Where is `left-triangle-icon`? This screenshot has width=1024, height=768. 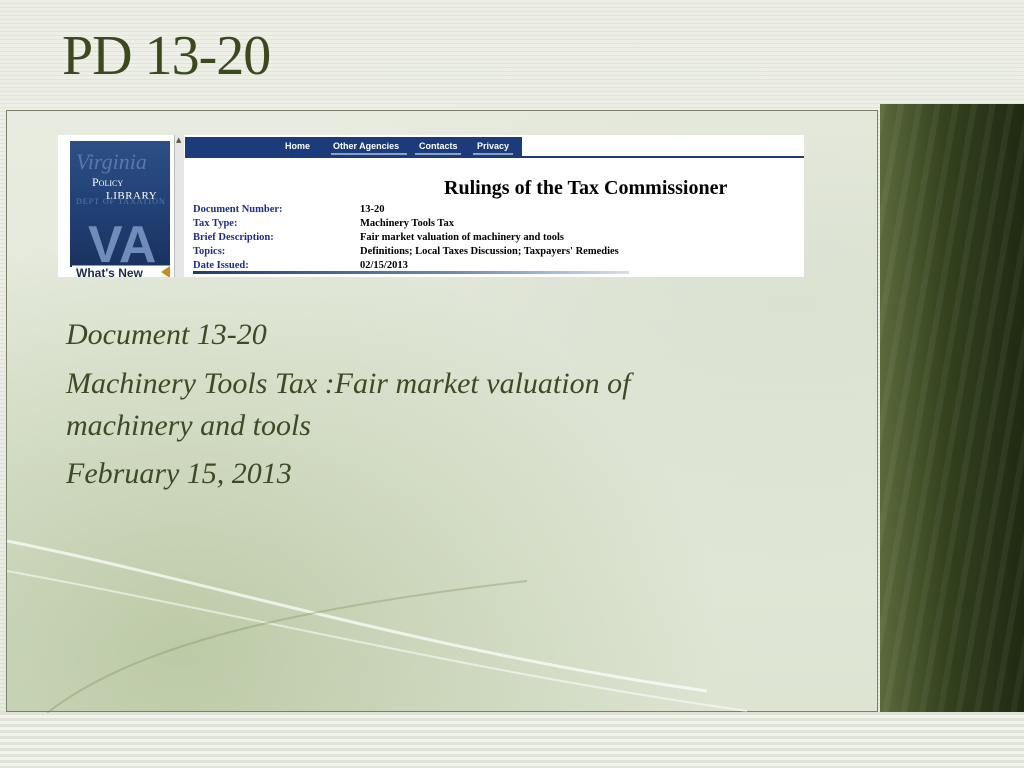 left-triangle-icon is located at coordinates (165, 271).